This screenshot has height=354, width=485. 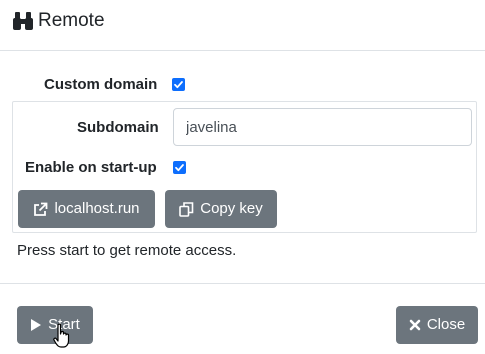 I want to click on custom-domain-checkbox, so click(x=178, y=84).